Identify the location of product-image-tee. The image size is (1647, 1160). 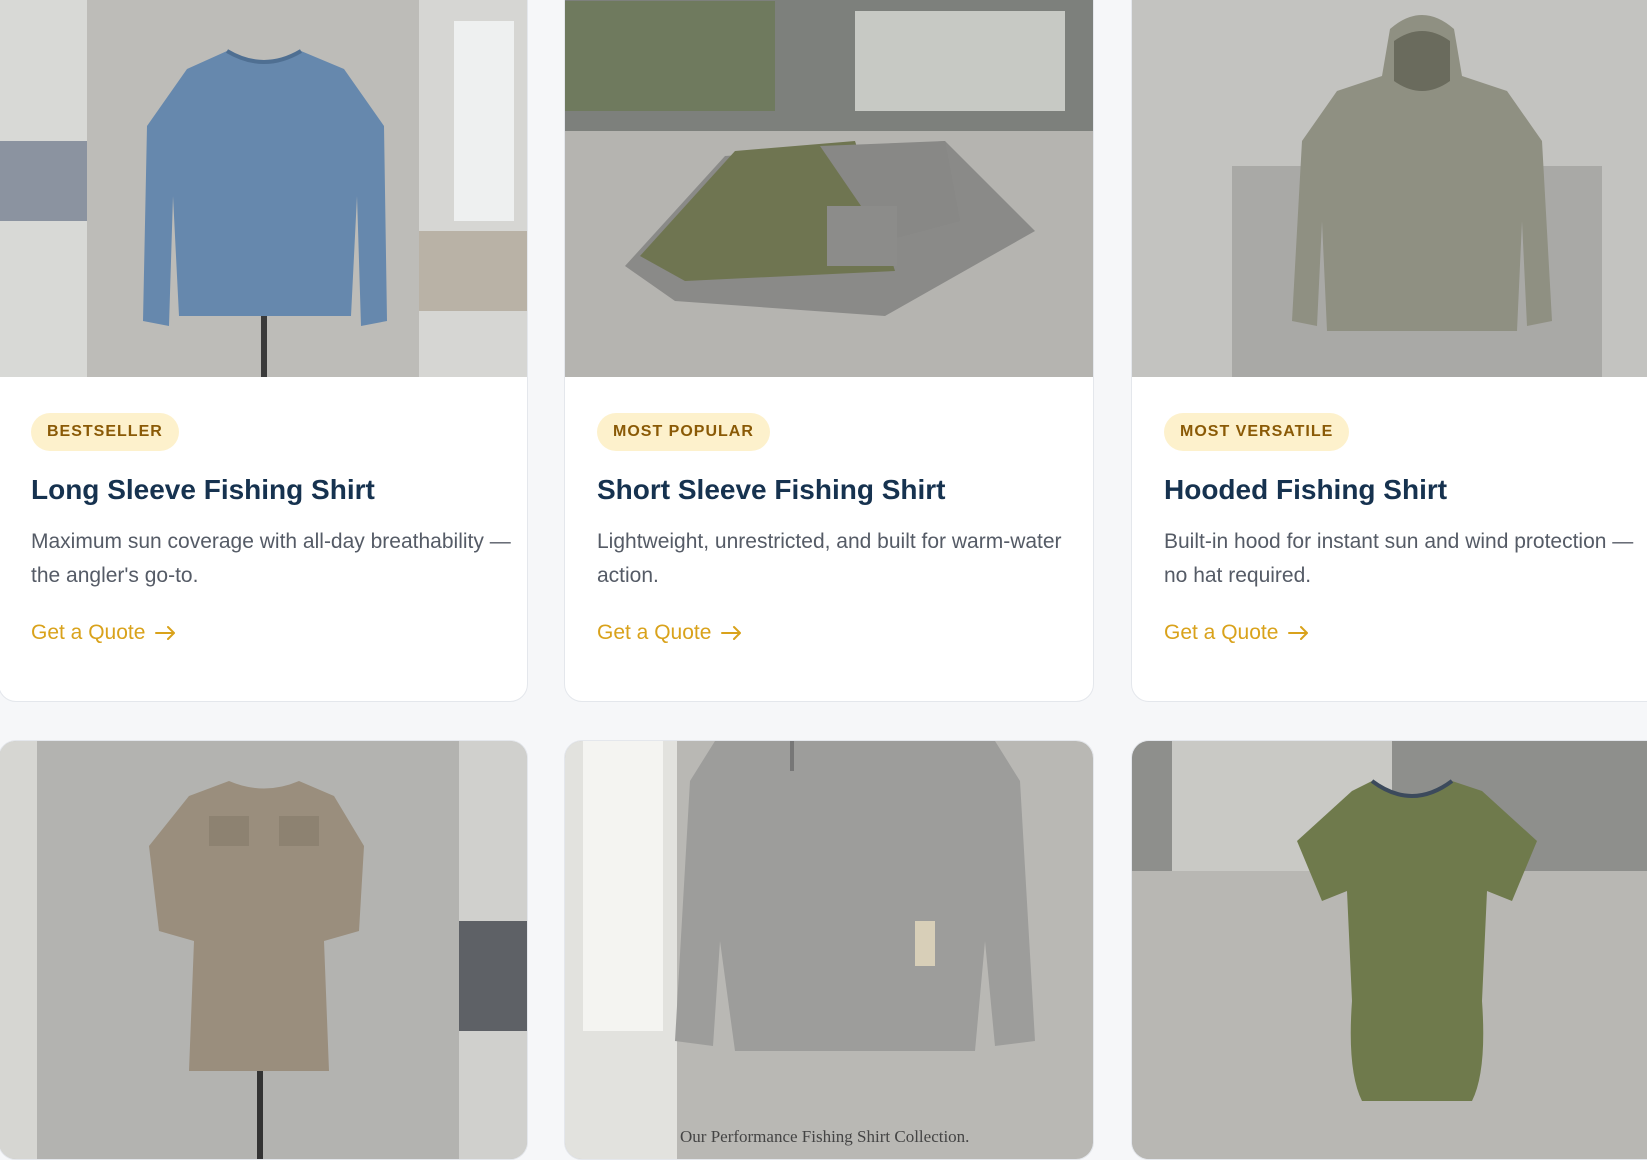
(1389, 950).